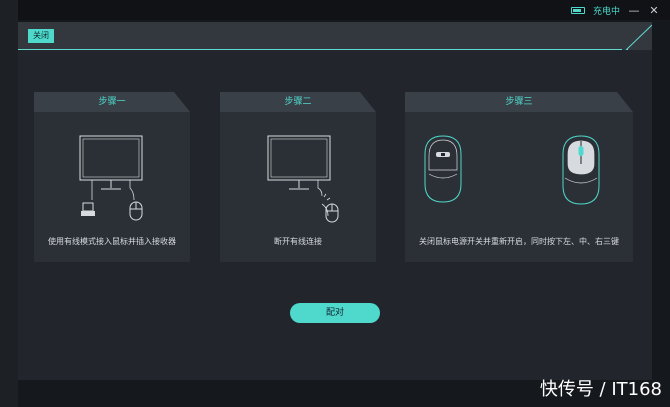 This screenshot has height=407, width=670. I want to click on step-title-1: 步骤一, so click(112, 102).